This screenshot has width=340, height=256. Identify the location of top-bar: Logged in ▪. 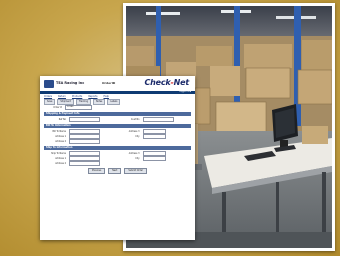
(117, 92).